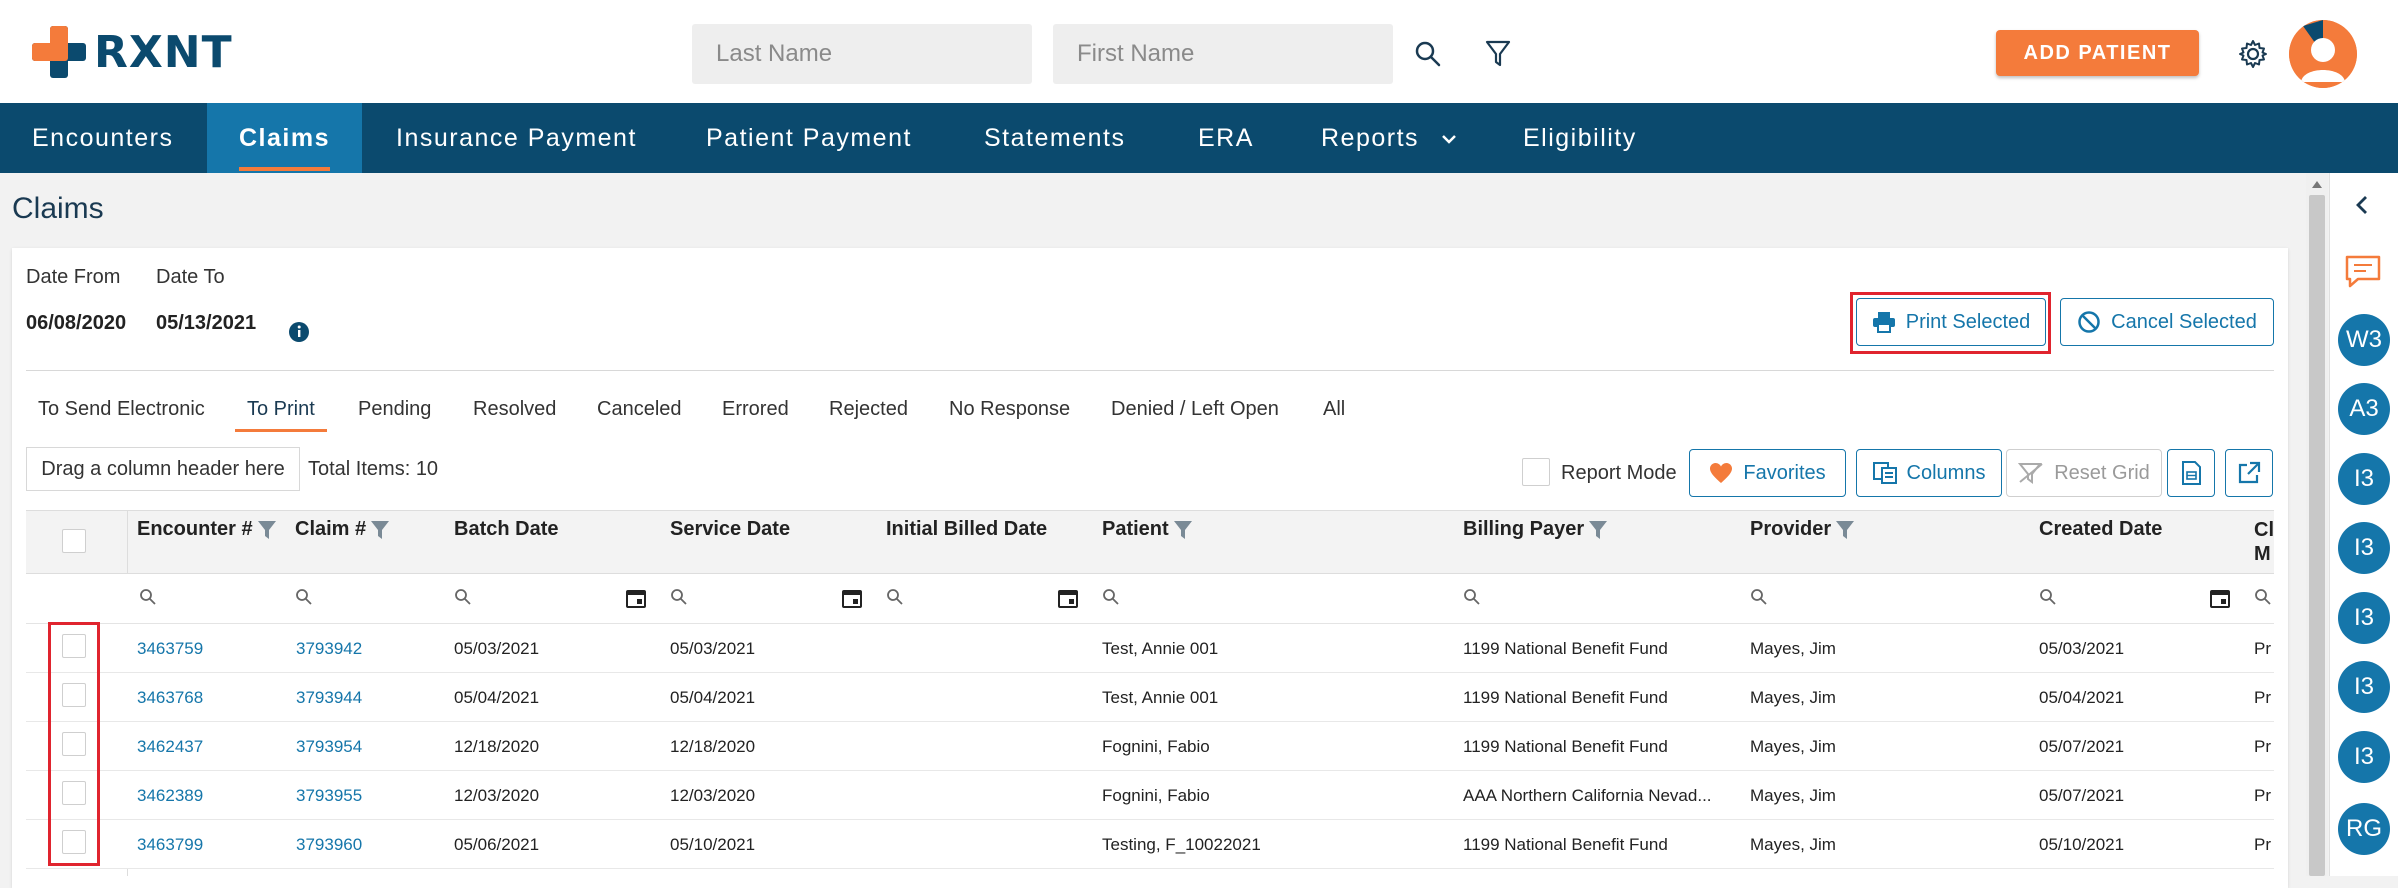  Describe the element at coordinates (394, 414) in the screenshot. I see `tab-pending: Pending` at that location.